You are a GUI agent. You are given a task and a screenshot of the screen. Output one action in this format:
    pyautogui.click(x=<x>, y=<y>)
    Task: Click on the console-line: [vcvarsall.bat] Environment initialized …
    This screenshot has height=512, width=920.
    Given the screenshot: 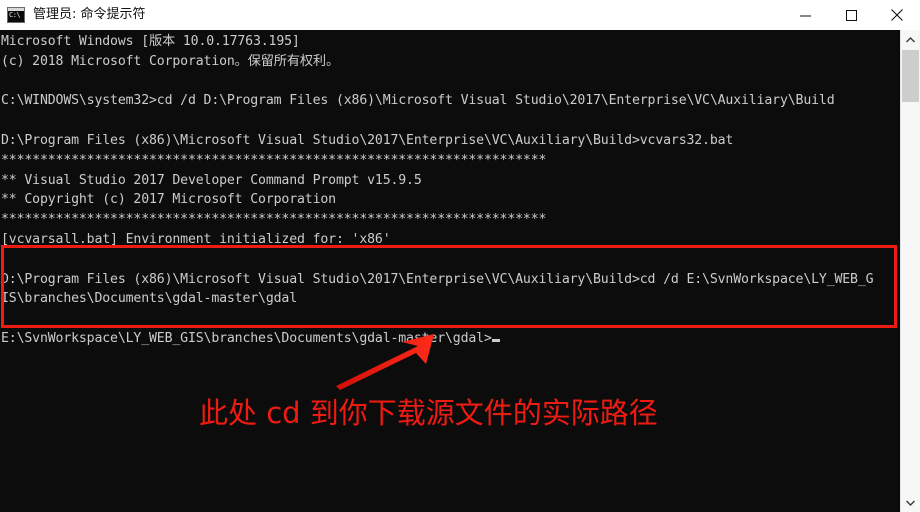 What is the action you would take?
    pyautogui.click(x=196, y=239)
    